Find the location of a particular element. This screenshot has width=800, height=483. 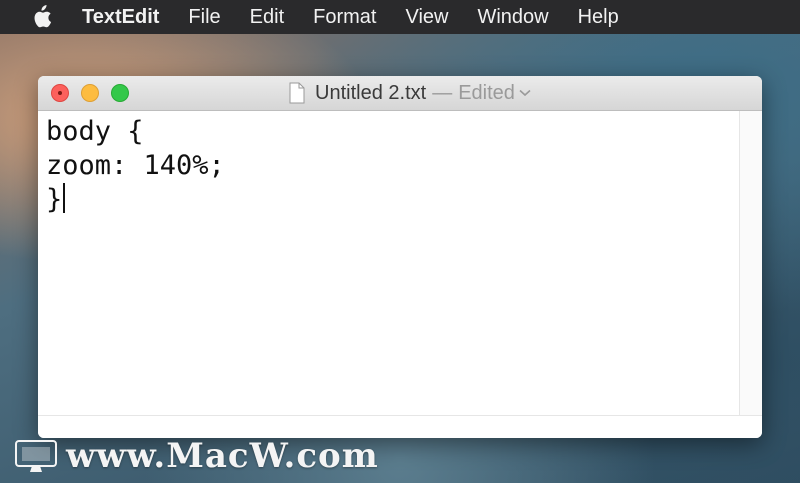

menu-format: Format is located at coordinates (344, 17).